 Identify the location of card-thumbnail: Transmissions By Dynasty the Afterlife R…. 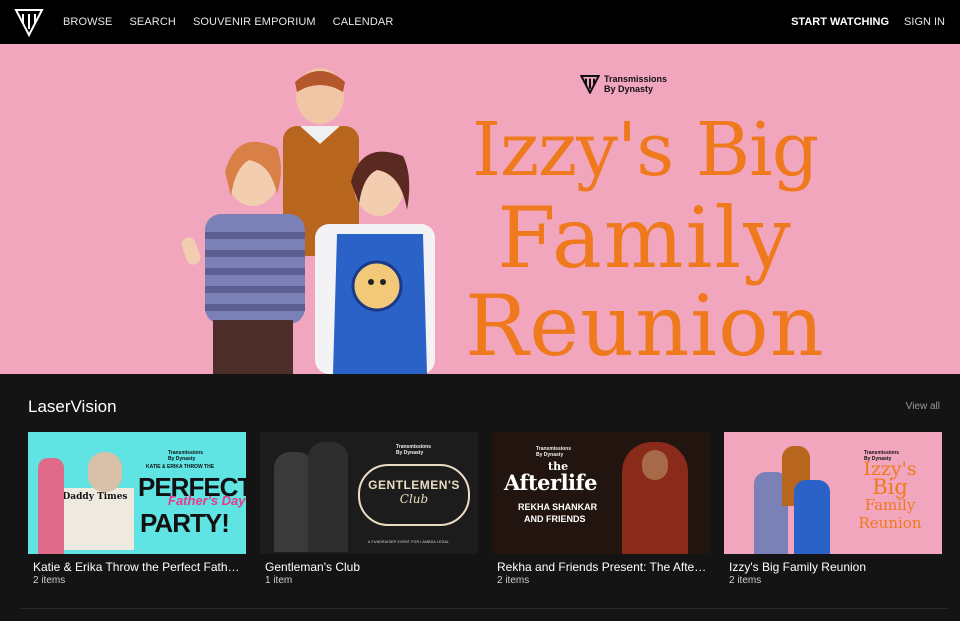
(601, 493).